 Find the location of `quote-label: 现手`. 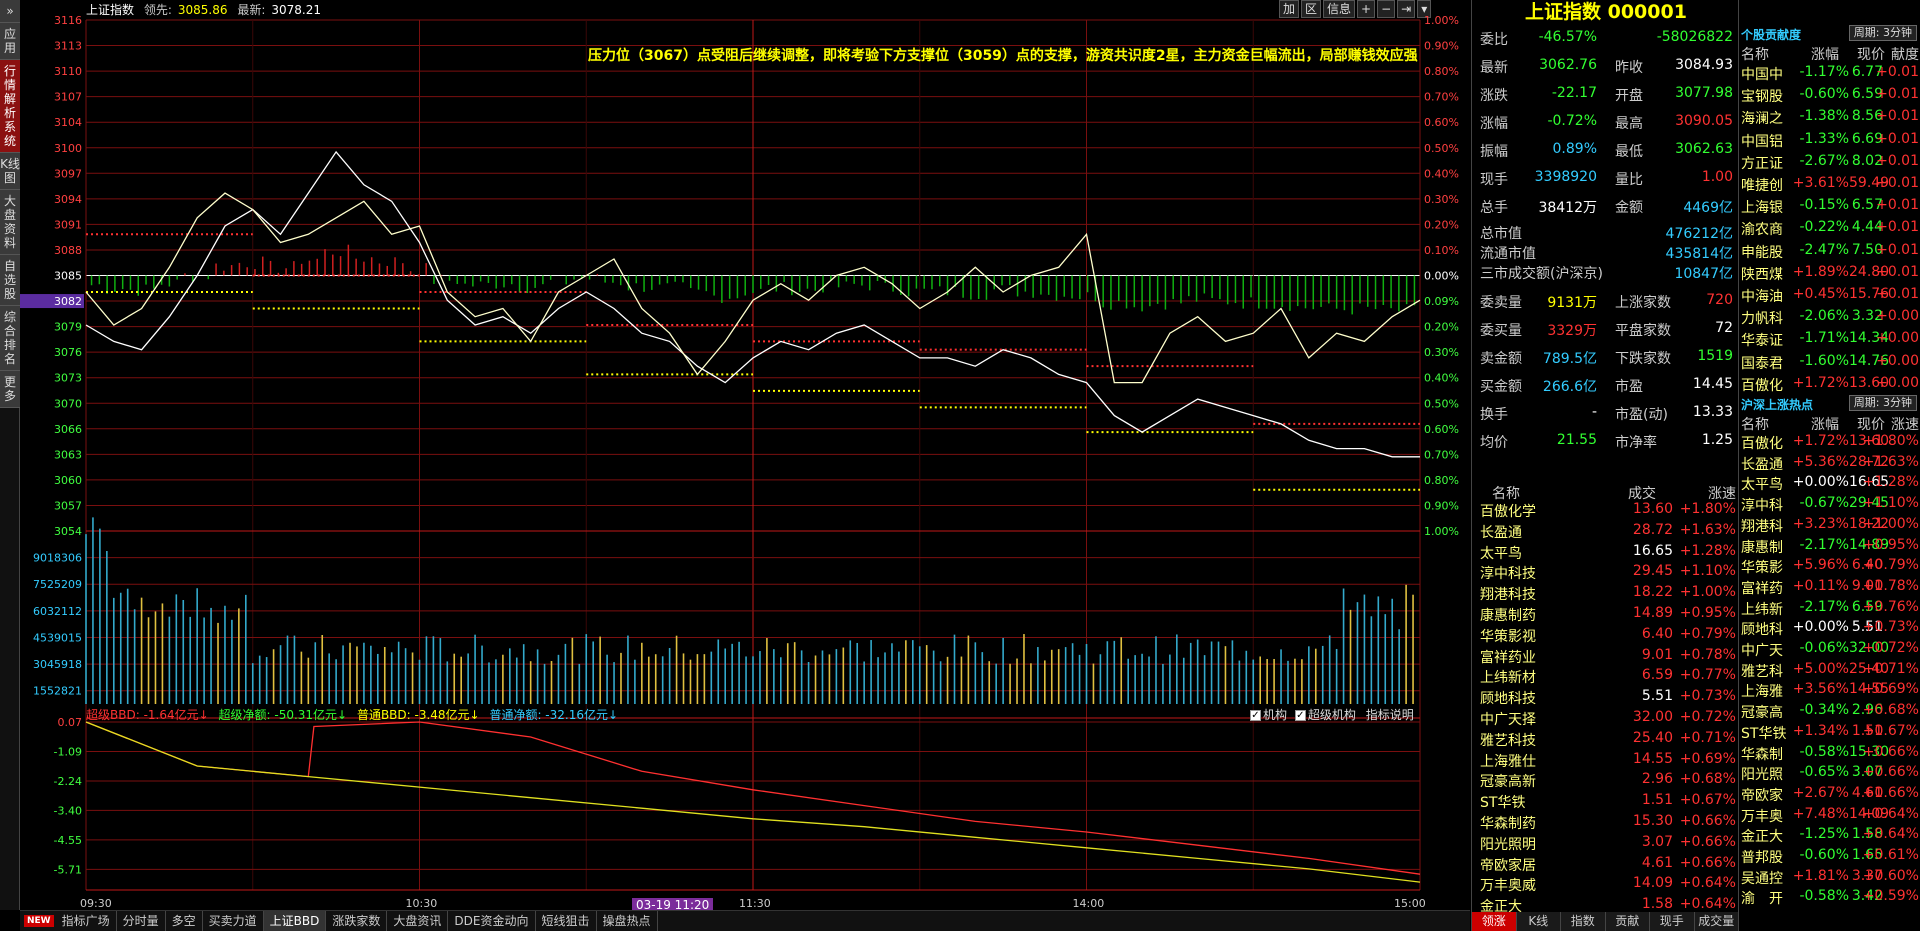

quote-label: 现手 is located at coordinates (1494, 180).